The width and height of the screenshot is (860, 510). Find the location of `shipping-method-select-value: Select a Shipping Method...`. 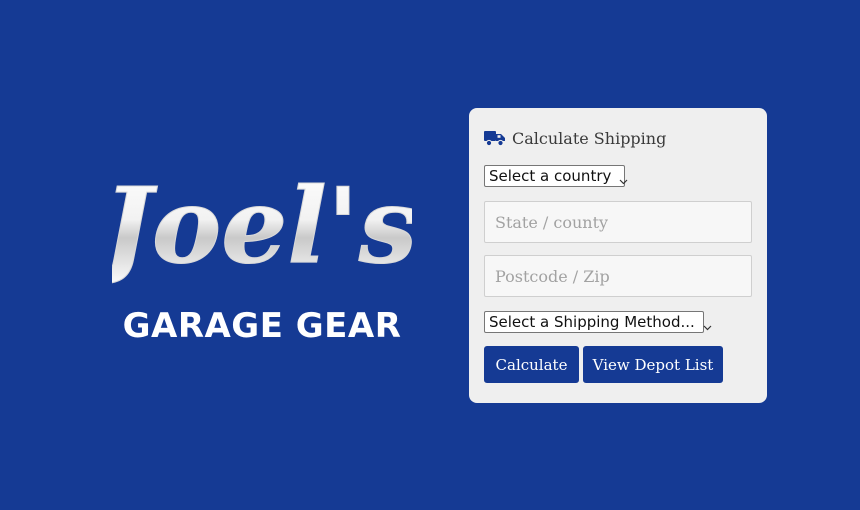

shipping-method-select-value: Select a Shipping Method... is located at coordinates (592, 322).